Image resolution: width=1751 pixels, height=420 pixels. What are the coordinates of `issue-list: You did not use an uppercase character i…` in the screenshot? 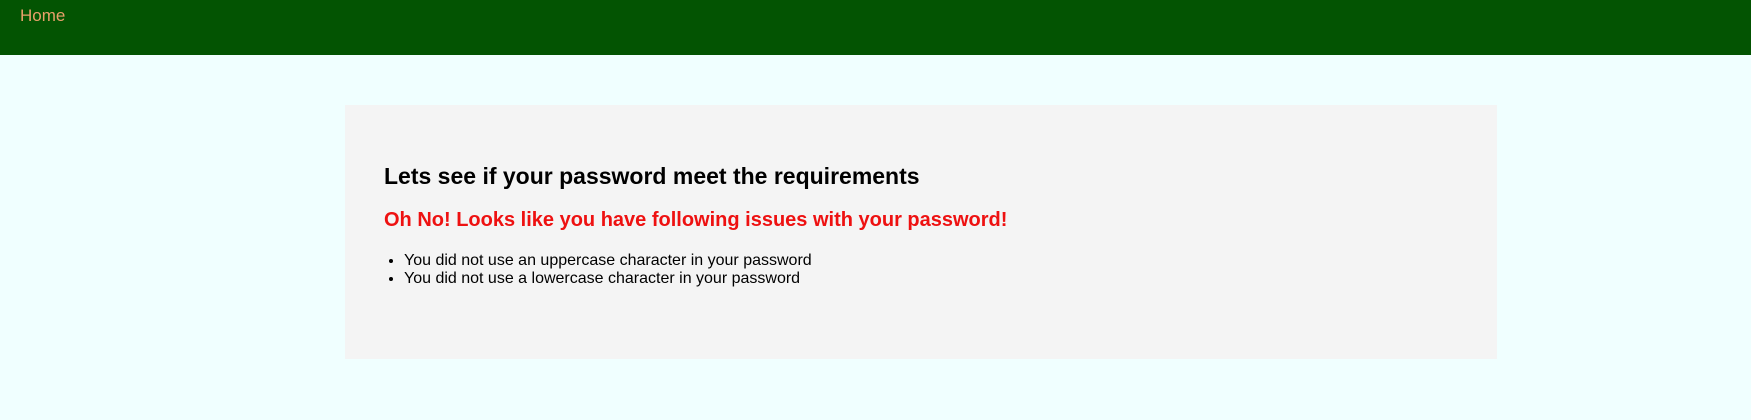 It's located at (598, 270).